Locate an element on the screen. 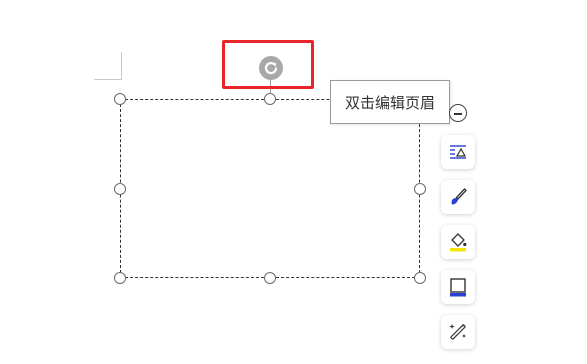 This screenshot has width=587, height=364. highlight-annotation is located at coordinates (268, 64).